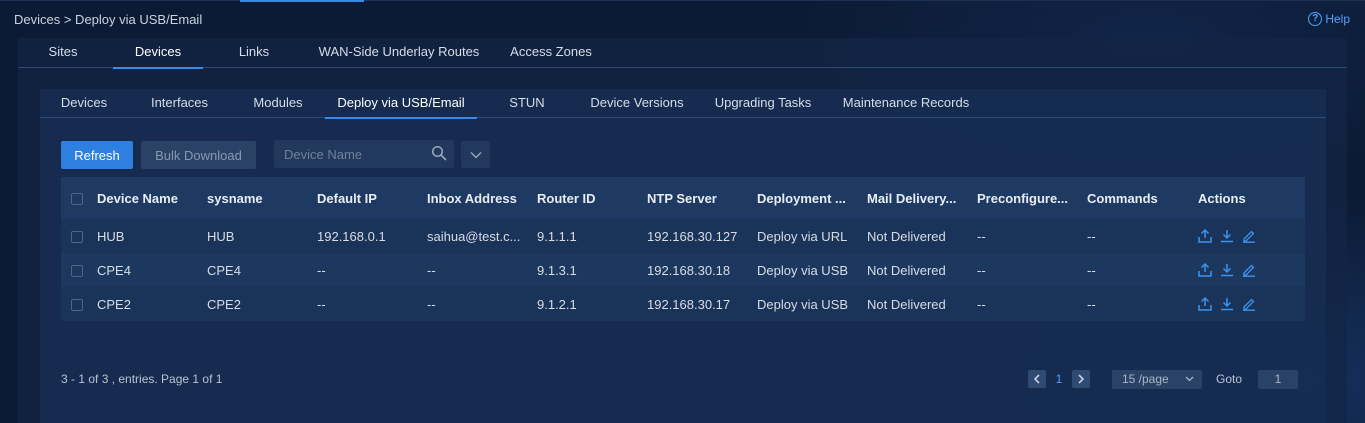  Describe the element at coordinates (152, 236) in the screenshot. I see `cell-device-name: HUB` at that location.